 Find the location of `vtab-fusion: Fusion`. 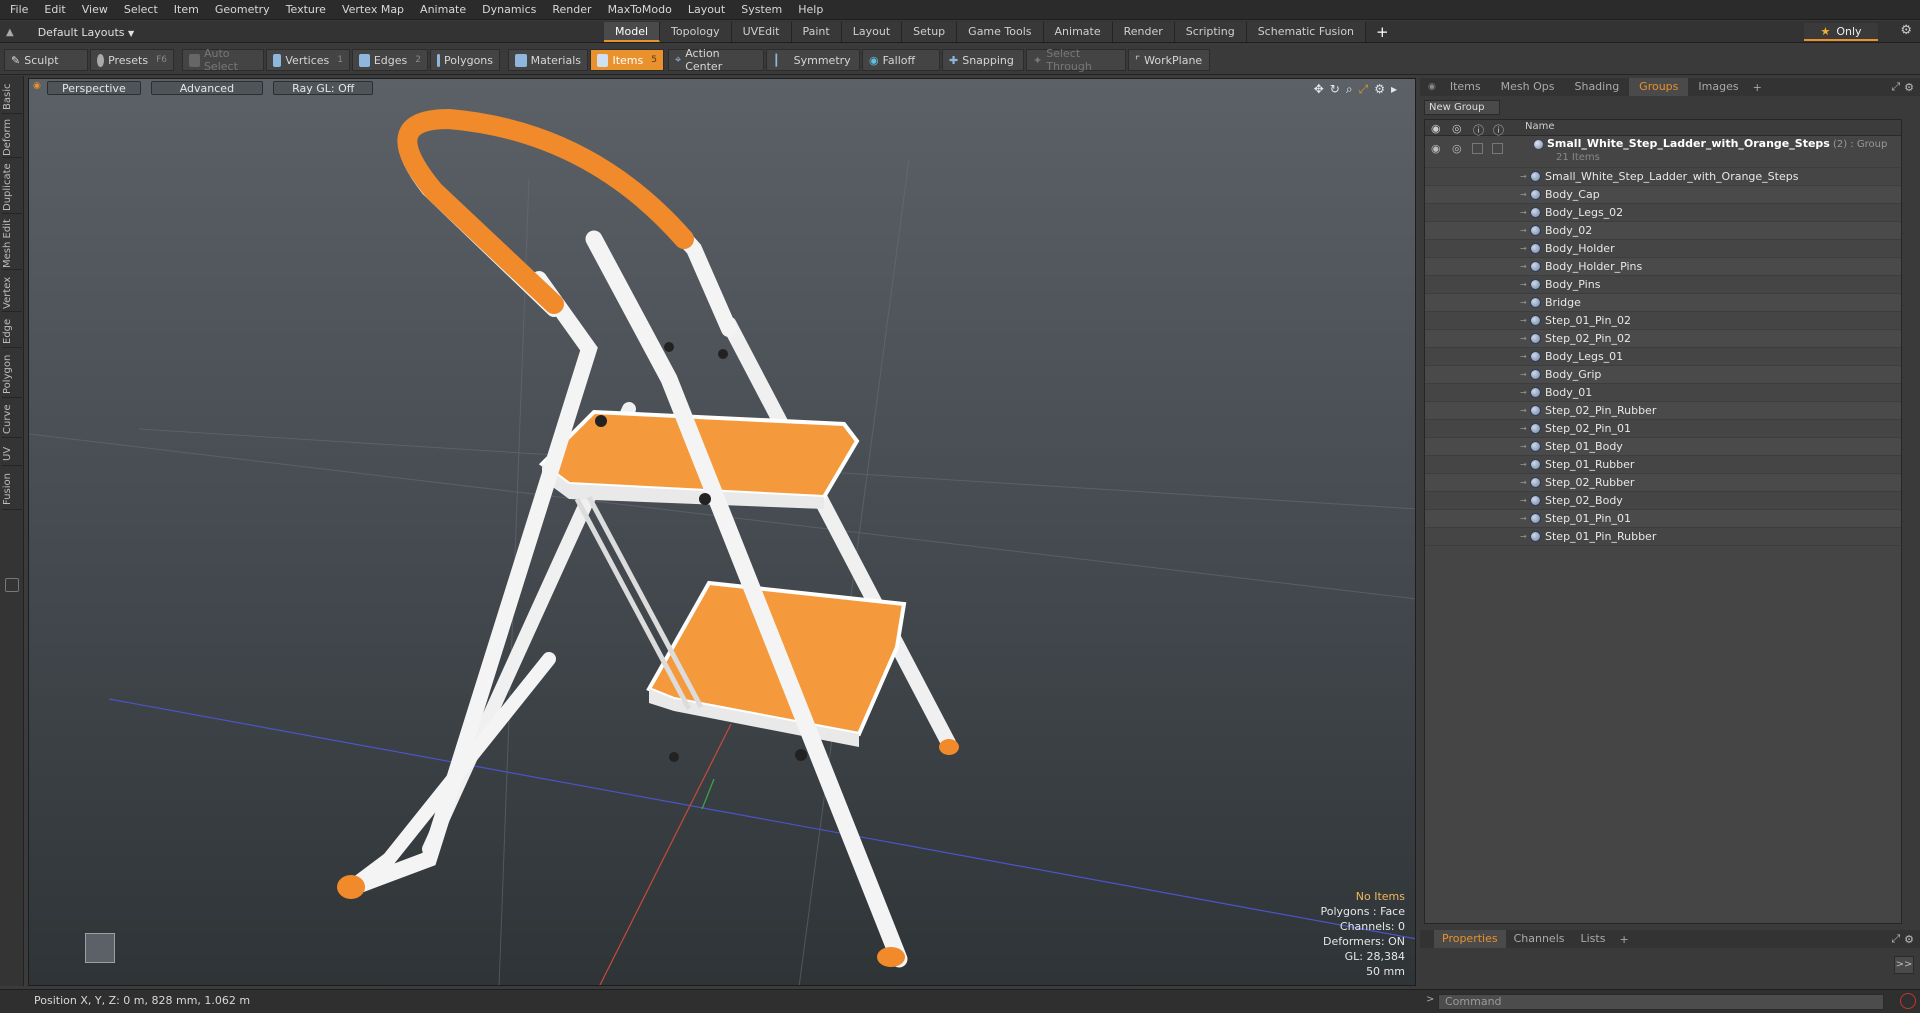

vtab-fusion: Fusion is located at coordinates (12, 490).